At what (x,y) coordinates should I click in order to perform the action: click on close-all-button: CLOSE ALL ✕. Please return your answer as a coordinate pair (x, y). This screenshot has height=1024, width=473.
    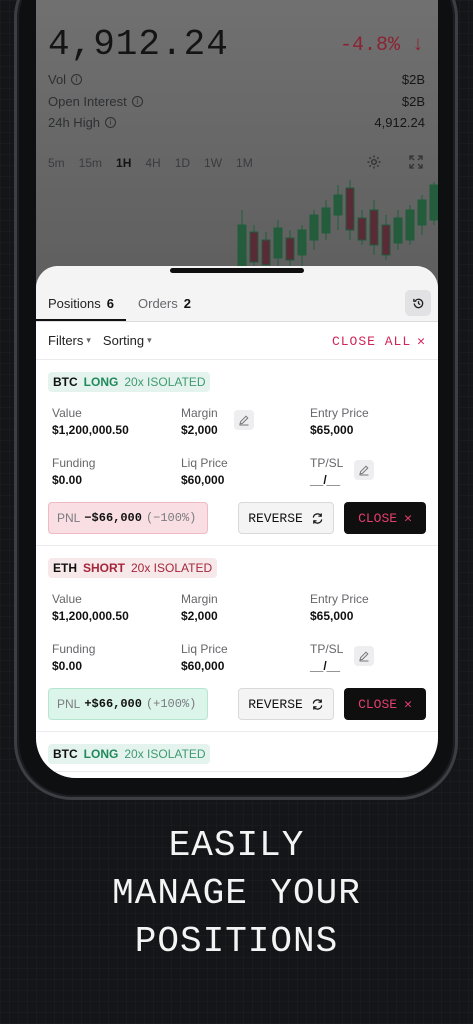
    Looking at the image, I should click on (379, 341).